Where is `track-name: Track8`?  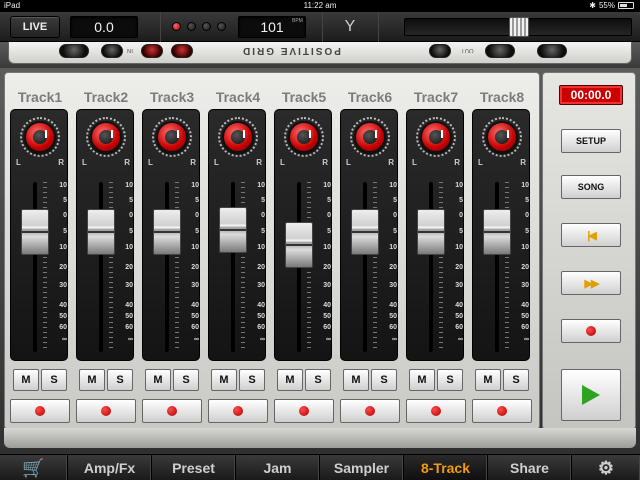
track-name: Track8 is located at coordinates (502, 97).